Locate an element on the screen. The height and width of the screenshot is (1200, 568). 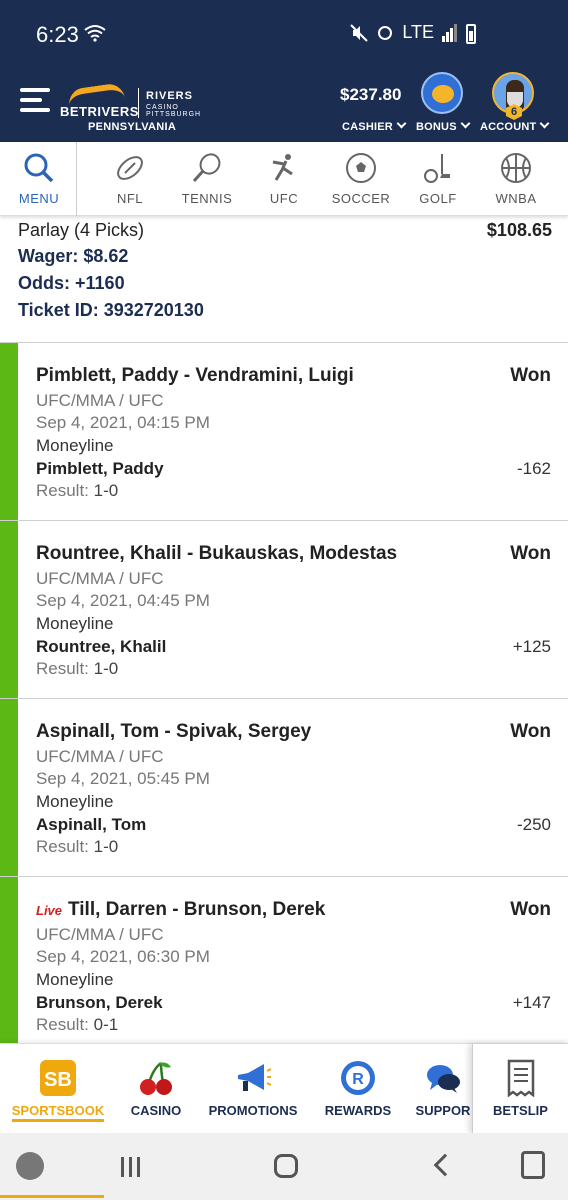
account-dropdown: ACCOUNT is located at coordinates (515, 125).